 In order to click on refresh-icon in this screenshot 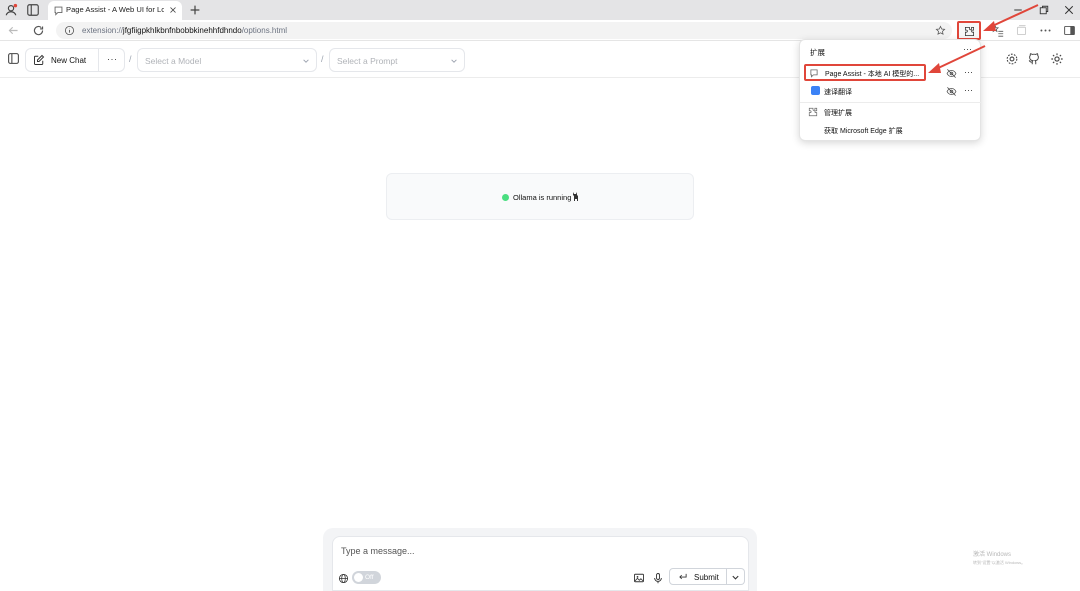, I will do `click(38, 30)`.